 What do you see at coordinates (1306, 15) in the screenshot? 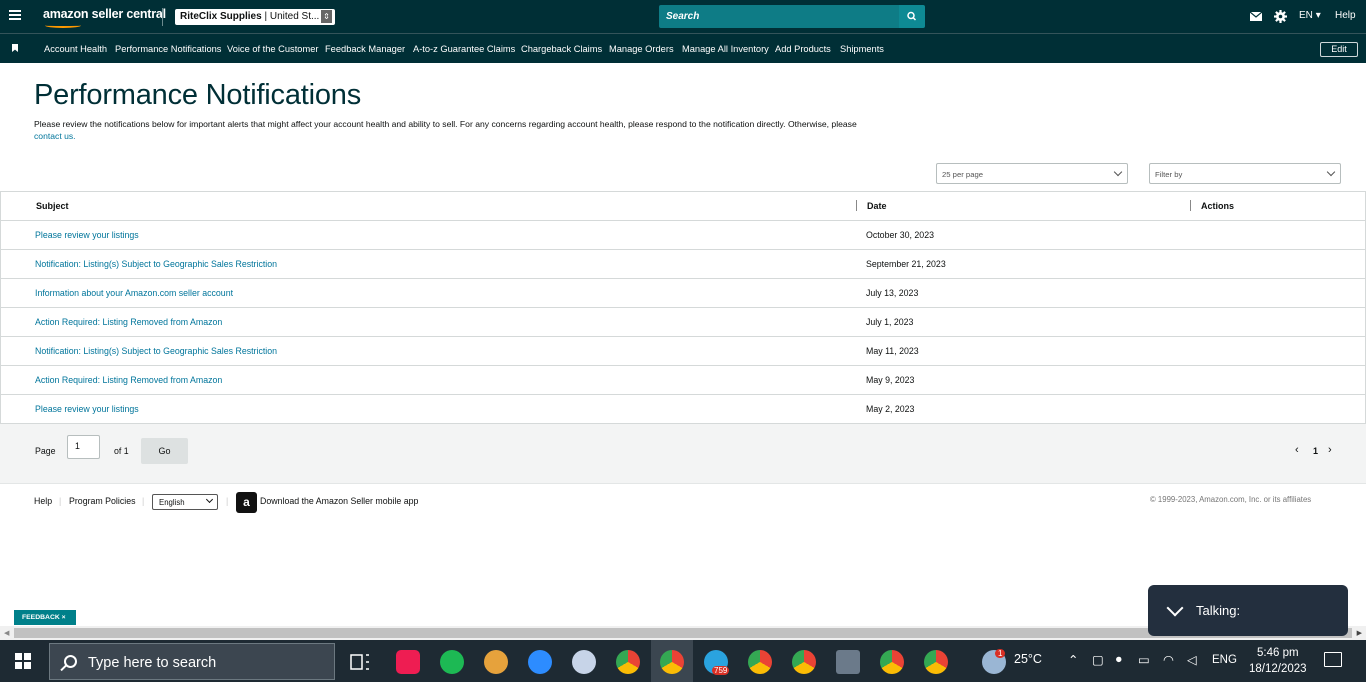
I see `language-label: EN` at bounding box center [1306, 15].